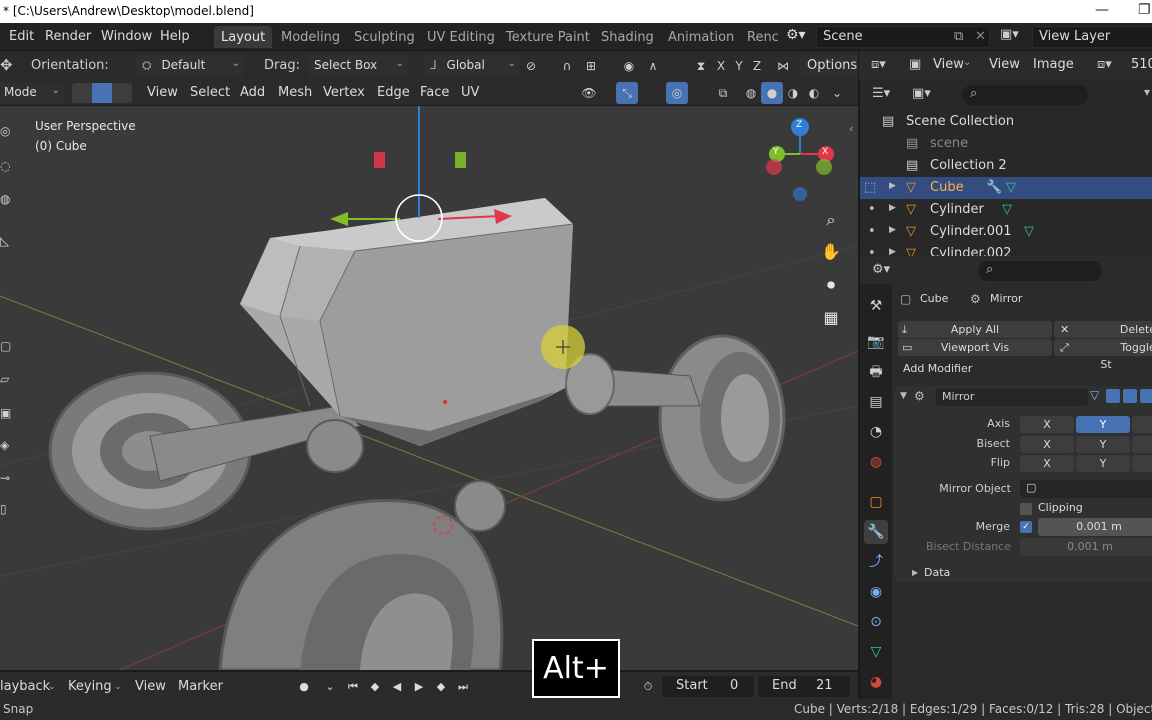 The height and width of the screenshot is (720, 1152). I want to click on view-mode-dropdown: View, so click(948, 64).